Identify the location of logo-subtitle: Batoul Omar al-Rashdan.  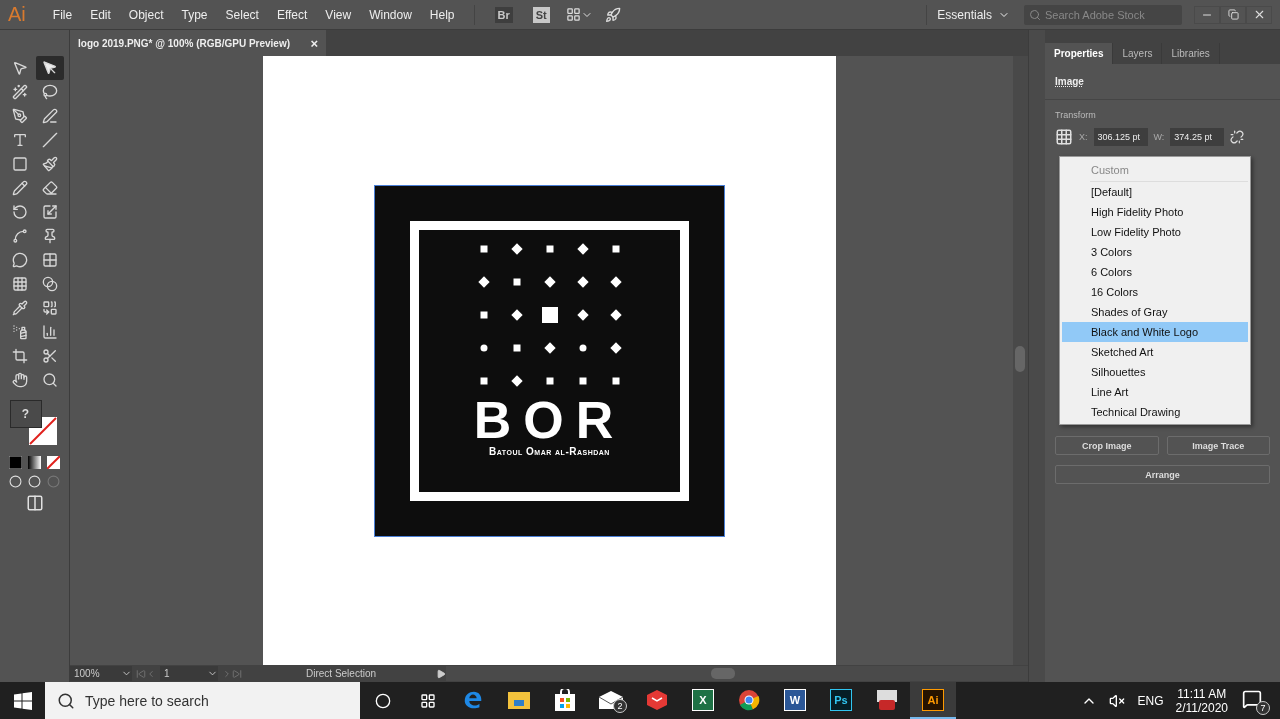
(549, 451).